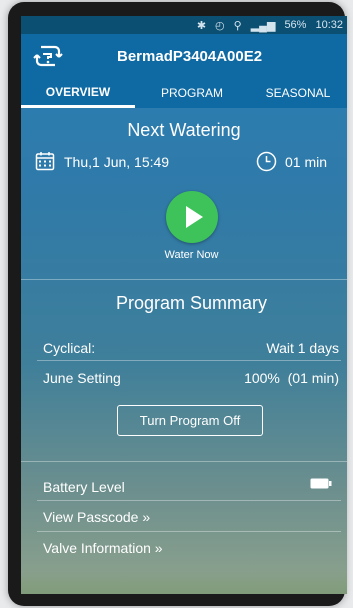  What do you see at coordinates (103, 548) in the screenshot?
I see `valve-information-link: Valve Information »` at bounding box center [103, 548].